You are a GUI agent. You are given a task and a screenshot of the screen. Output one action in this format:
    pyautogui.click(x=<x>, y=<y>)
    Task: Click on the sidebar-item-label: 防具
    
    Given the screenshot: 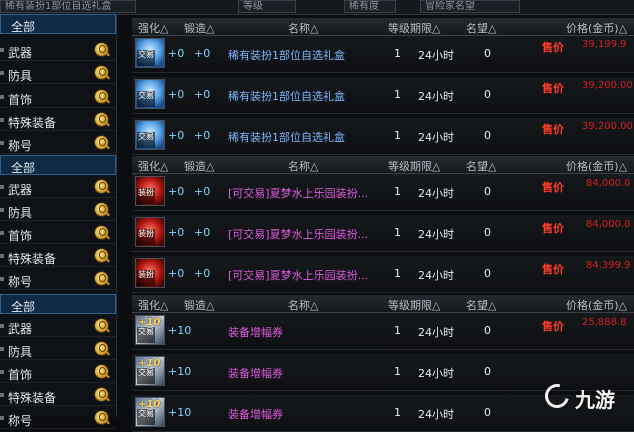 What is the action you would take?
    pyautogui.click(x=20, y=76)
    